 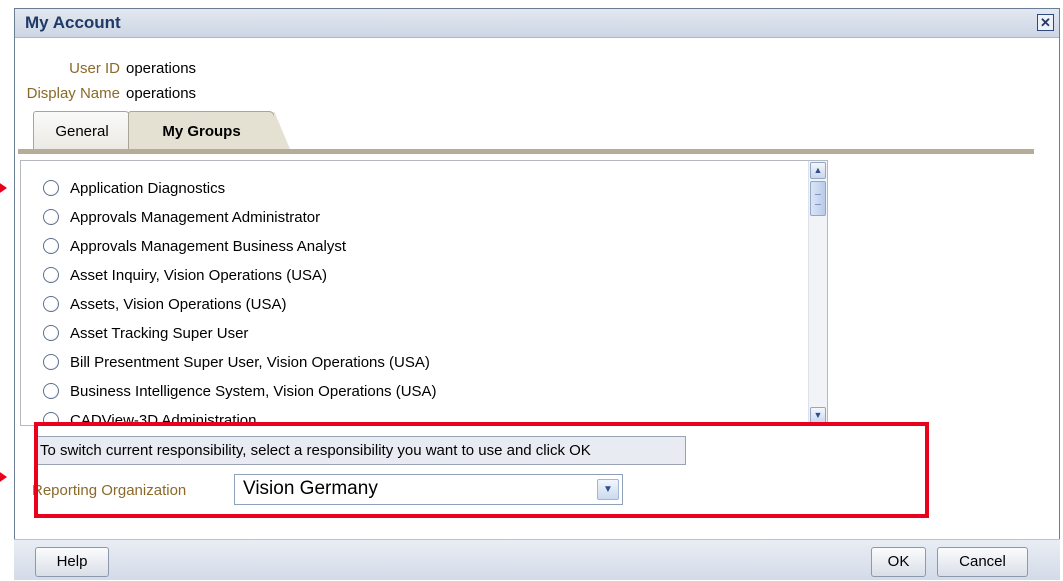 What do you see at coordinates (72, 562) in the screenshot?
I see `help-button: Help` at bounding box center [72, 562].